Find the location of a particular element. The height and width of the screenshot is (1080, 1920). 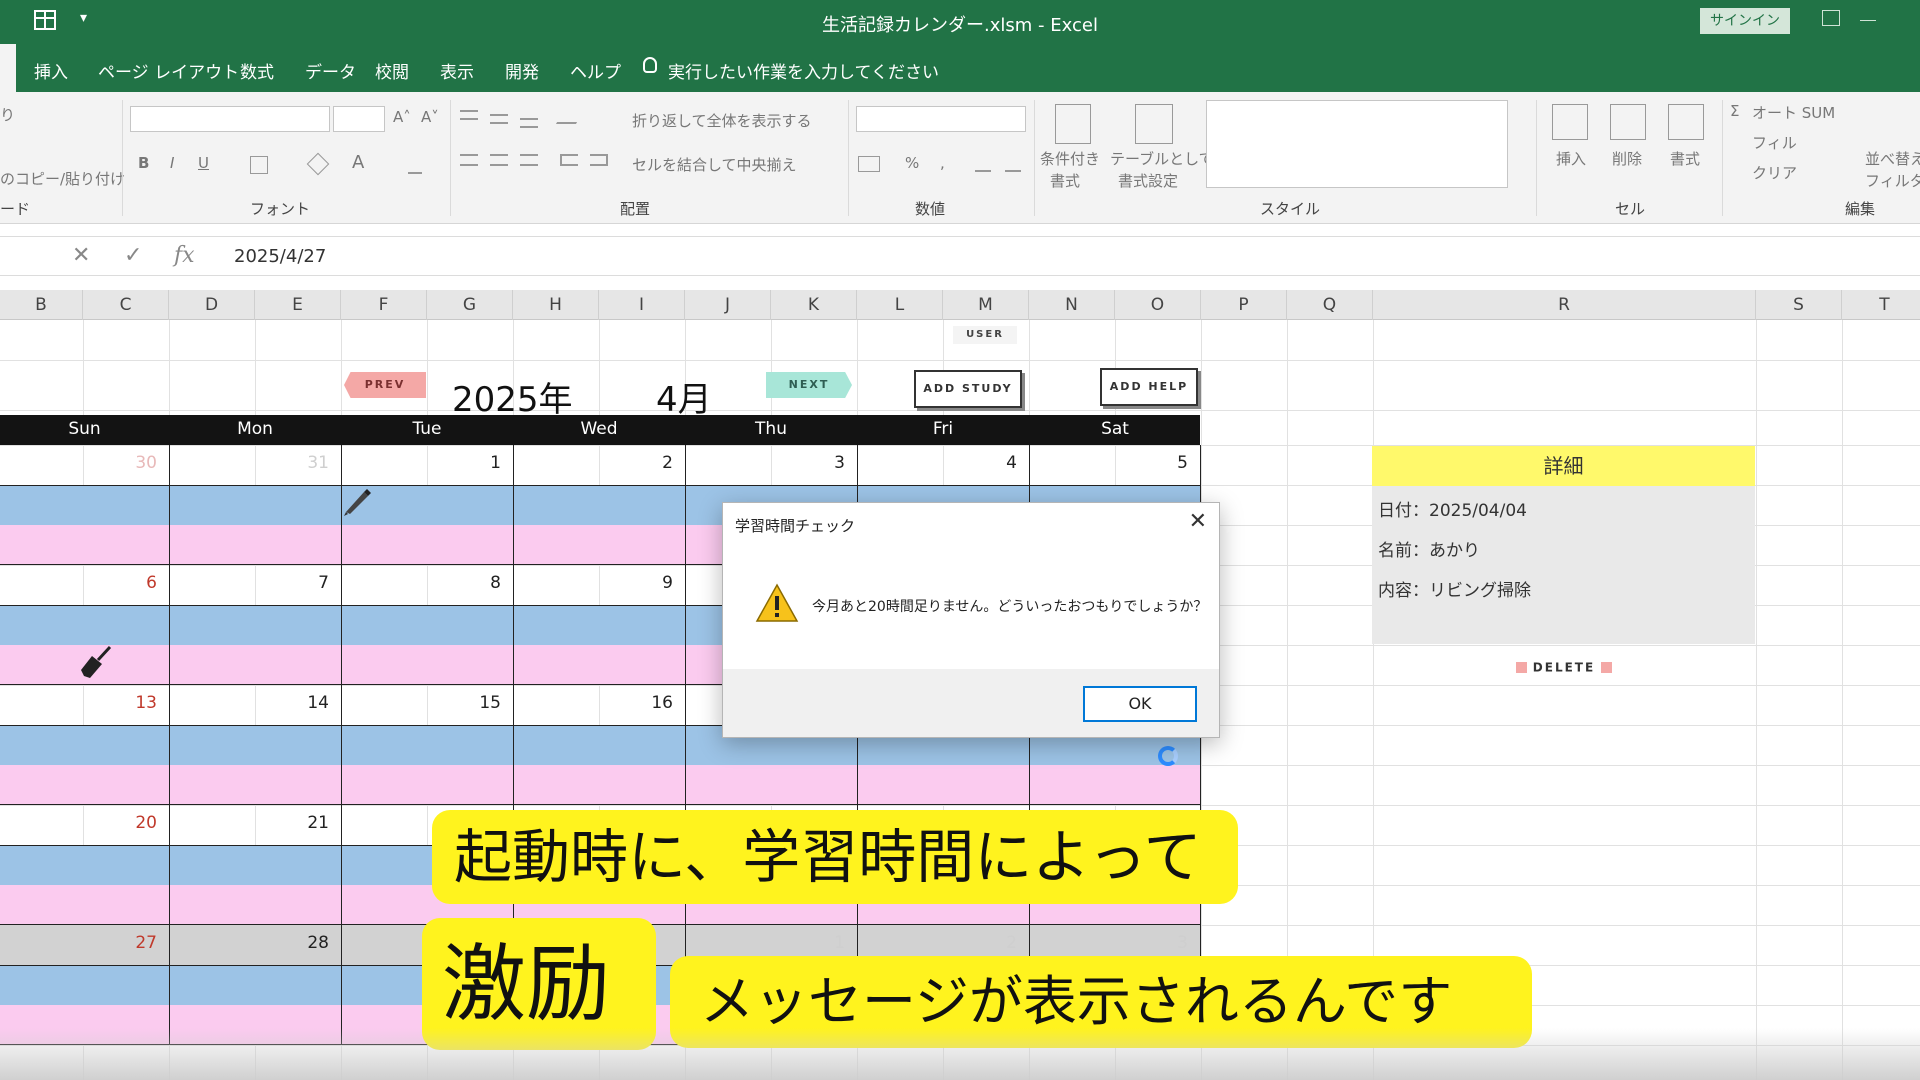

conditional-format-label-2: 書式 is located at coordinates (1065, 180).